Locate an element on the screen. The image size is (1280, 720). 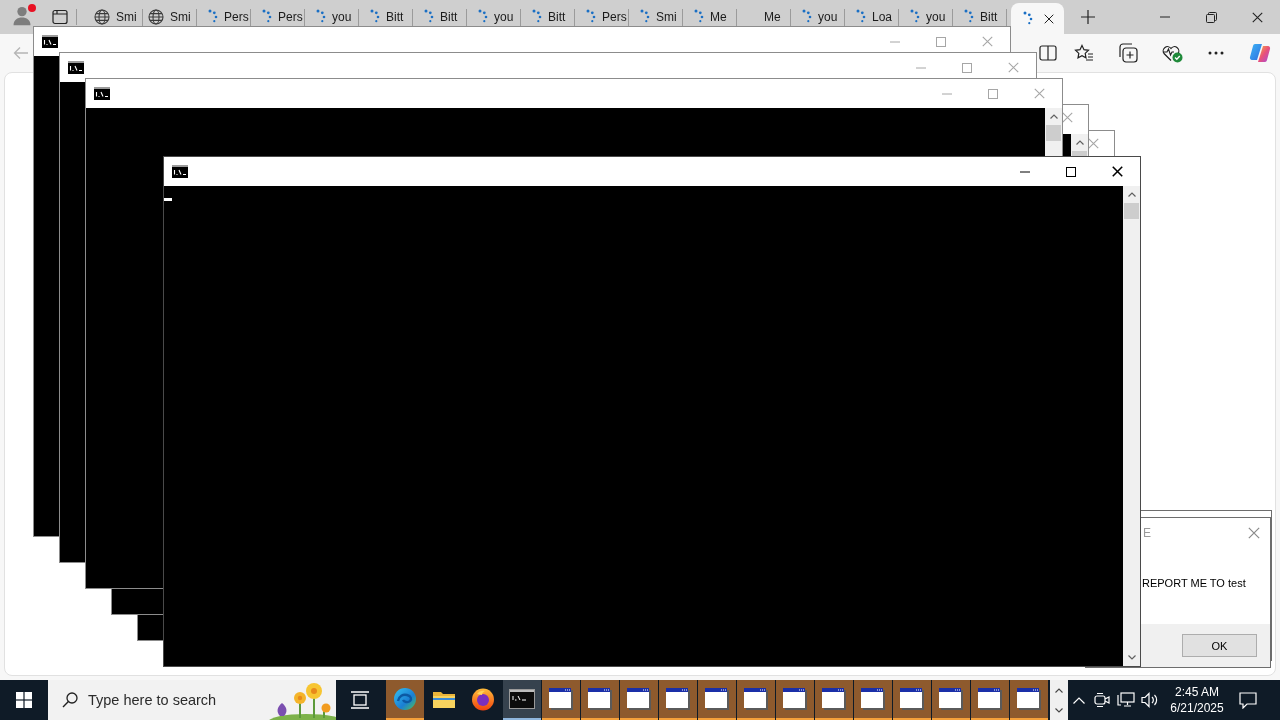
taskbar-scroll-down-button is located at coordinates (1059, 710).